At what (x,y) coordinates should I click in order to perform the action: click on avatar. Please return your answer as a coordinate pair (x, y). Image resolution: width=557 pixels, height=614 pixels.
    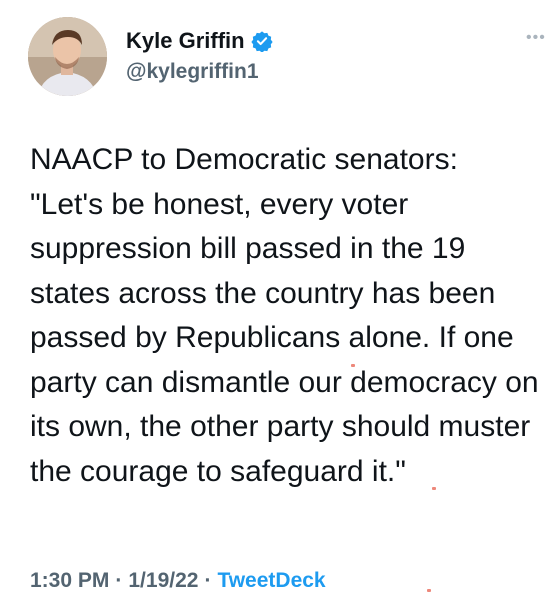
    Looking at the image, I should click on (67, 56).